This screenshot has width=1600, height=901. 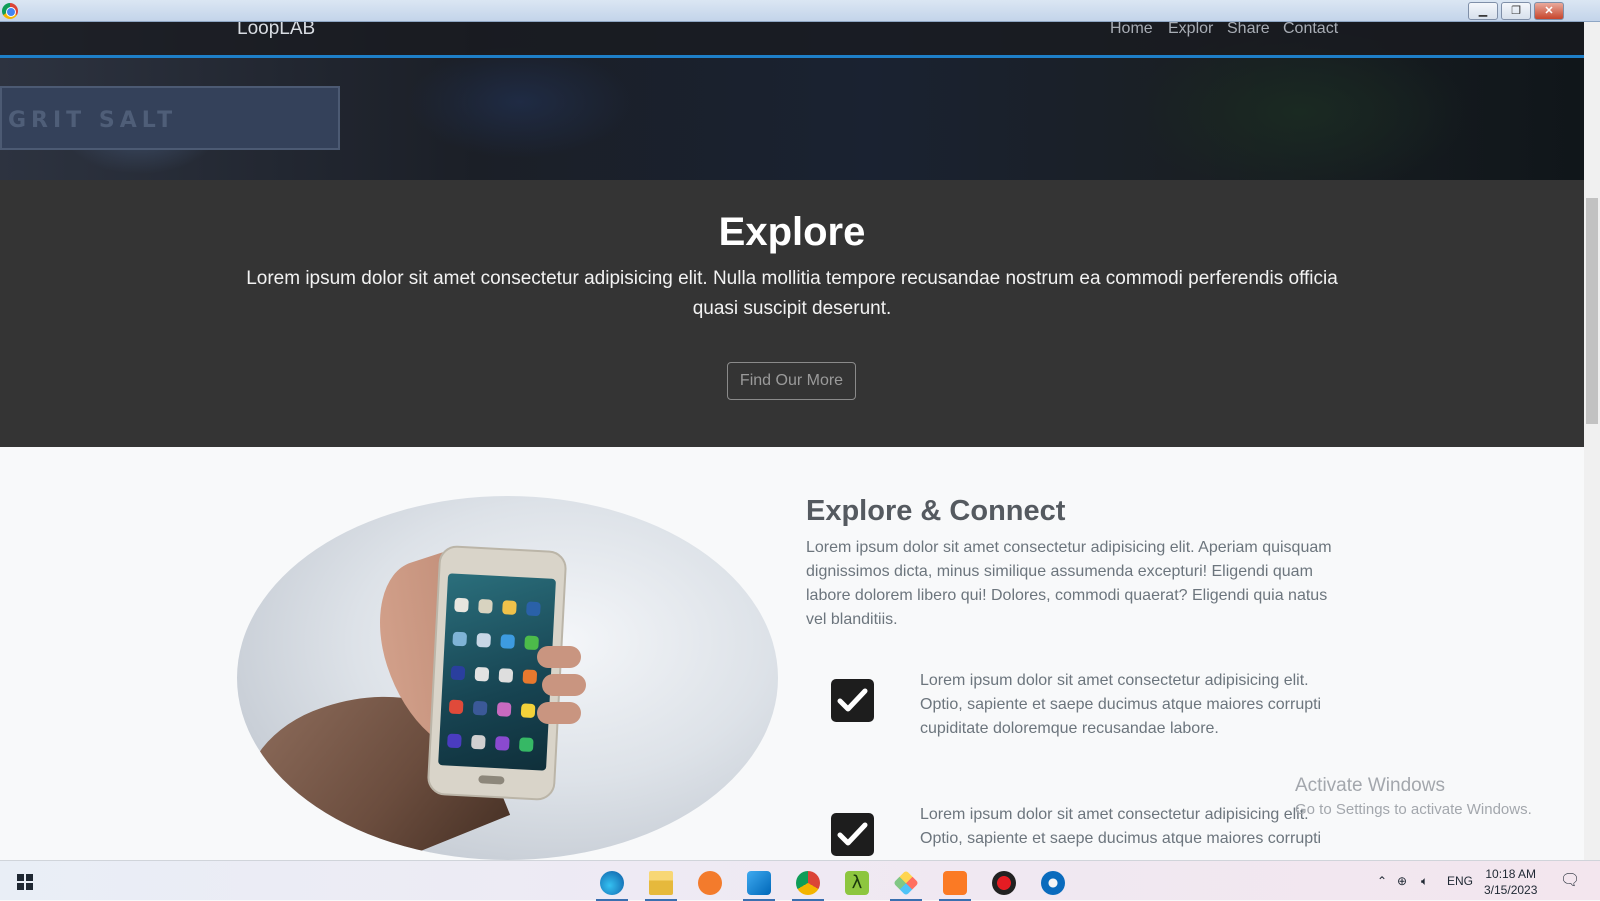 I want to click on nav-link-contact: Contact, so click(x=1310, y=30).